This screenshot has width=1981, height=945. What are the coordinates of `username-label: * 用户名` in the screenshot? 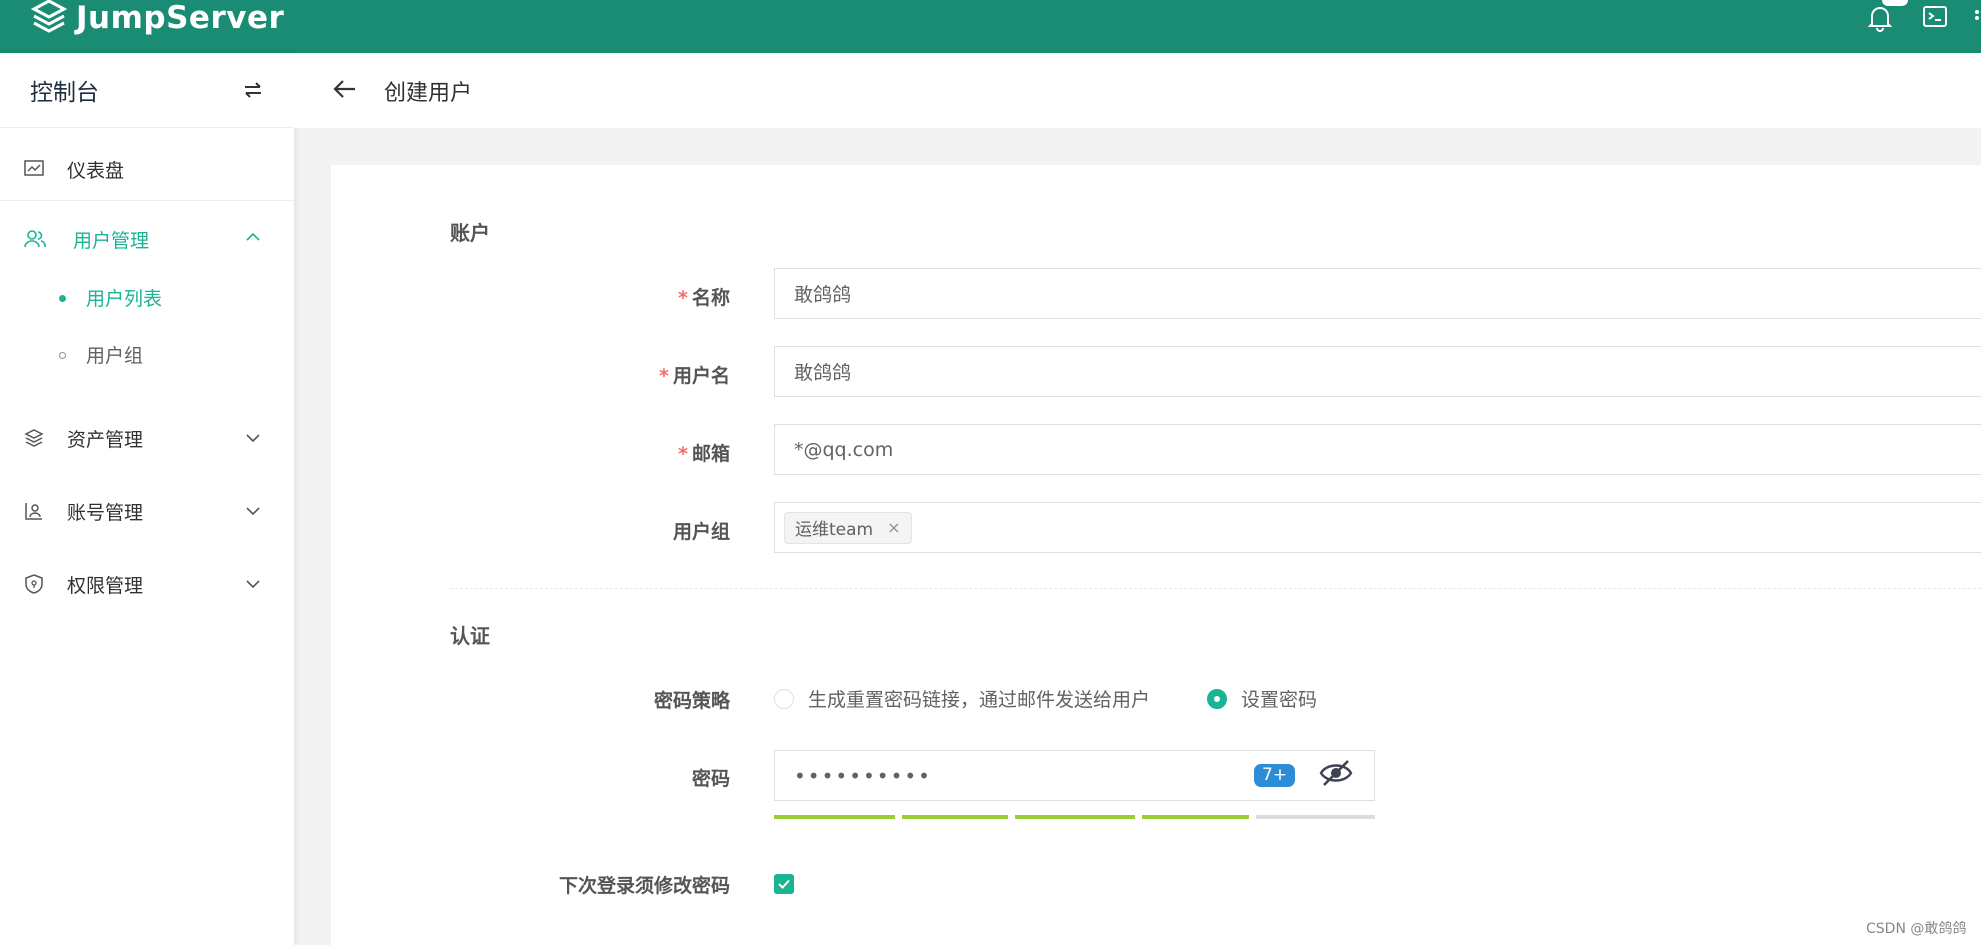 It's located at (580, 374).